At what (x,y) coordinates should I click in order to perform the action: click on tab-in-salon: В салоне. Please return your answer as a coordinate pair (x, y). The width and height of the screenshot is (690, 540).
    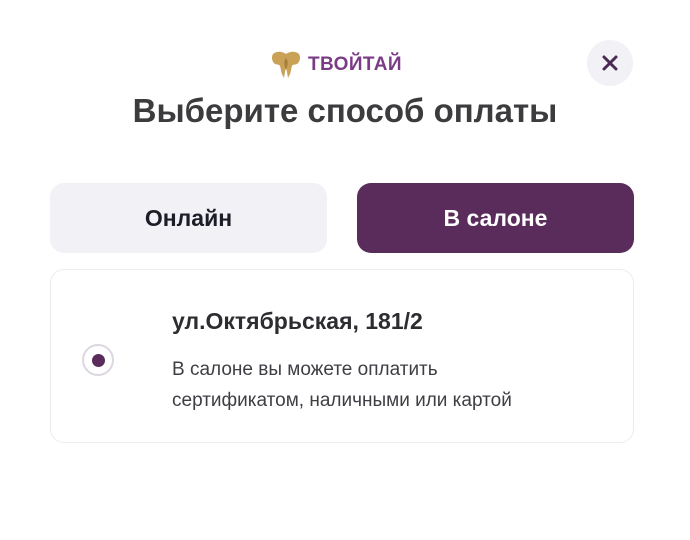
    Looking at the image, I should click on (495, 218).